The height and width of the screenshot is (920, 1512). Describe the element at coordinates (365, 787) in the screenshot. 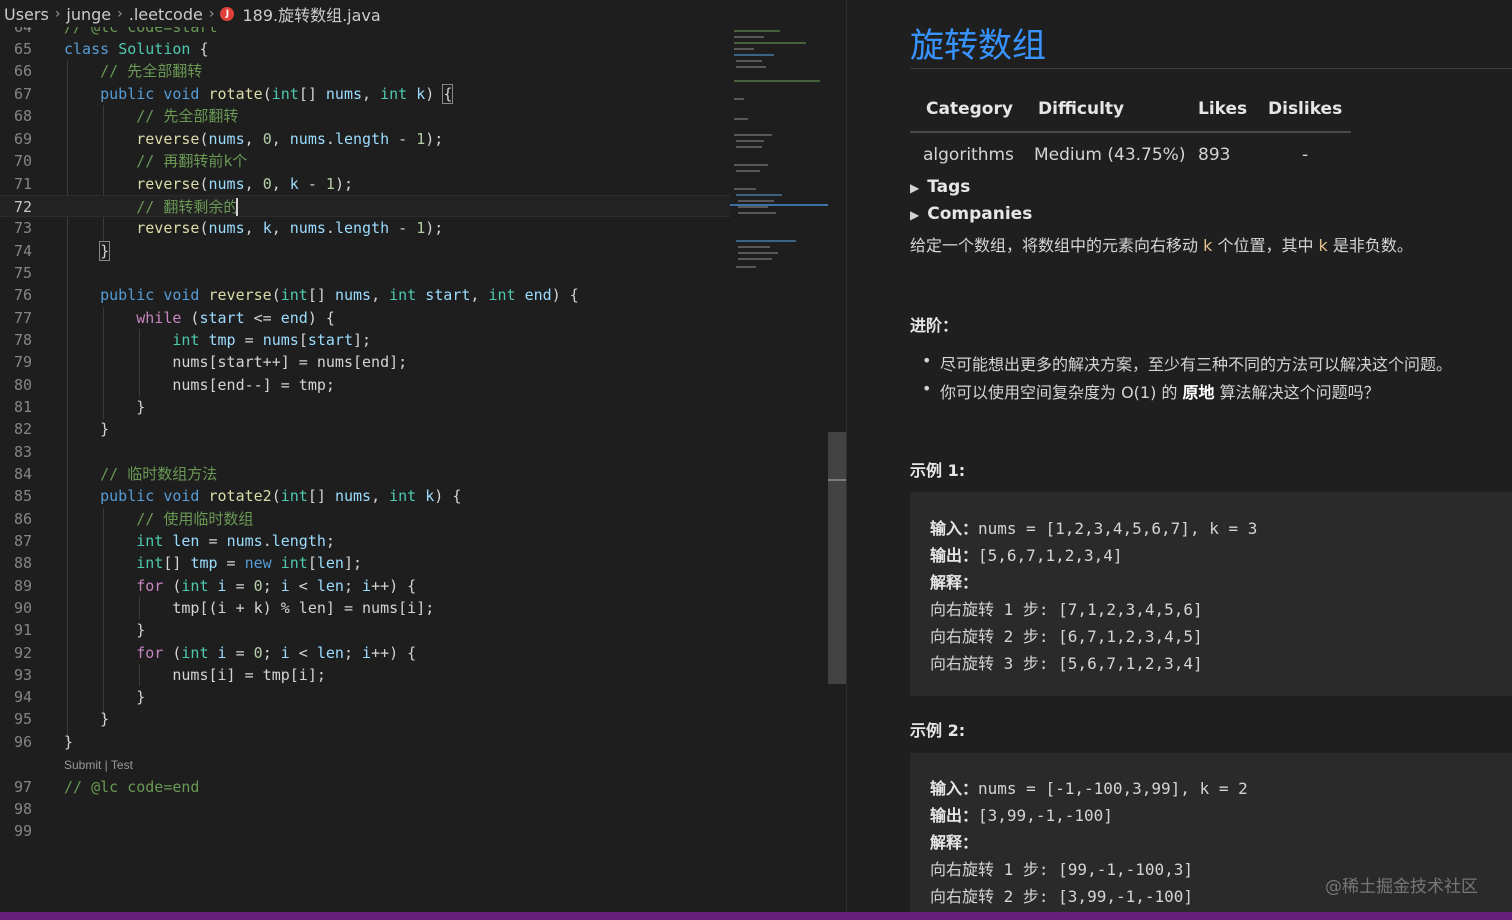

I see `code-line: 97 // @lc code=end` at that location.